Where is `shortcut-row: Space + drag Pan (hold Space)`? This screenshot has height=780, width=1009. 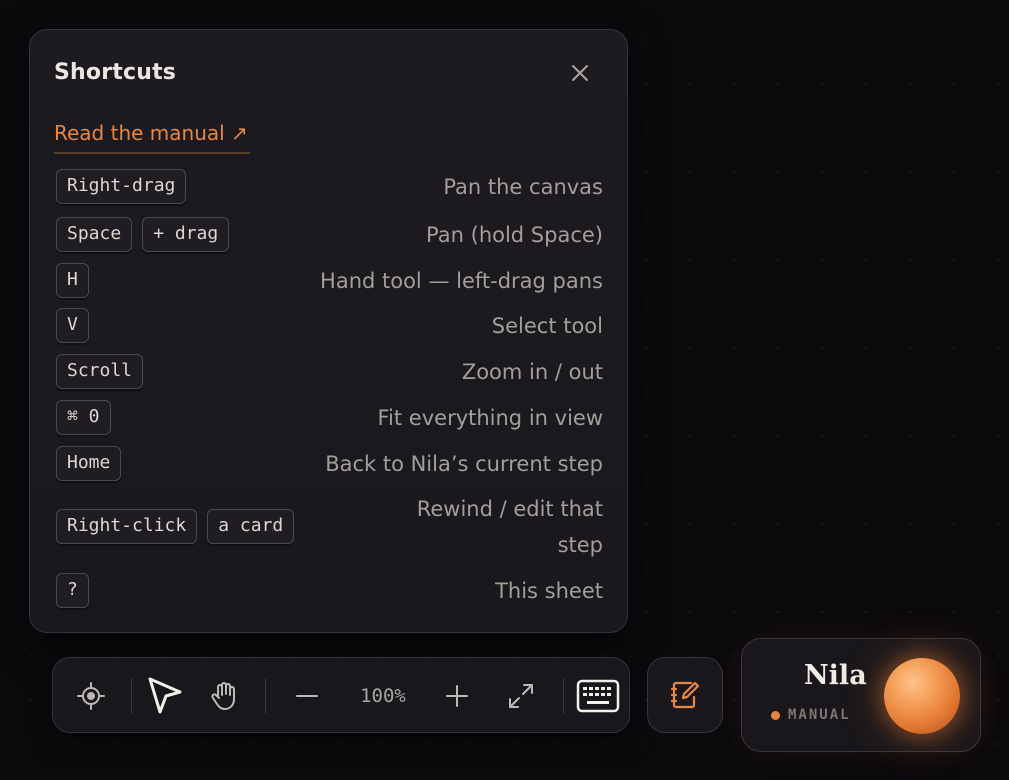
shortcut-row: Space + drag Pan (hold Space) is located at coordinates (329, 237).